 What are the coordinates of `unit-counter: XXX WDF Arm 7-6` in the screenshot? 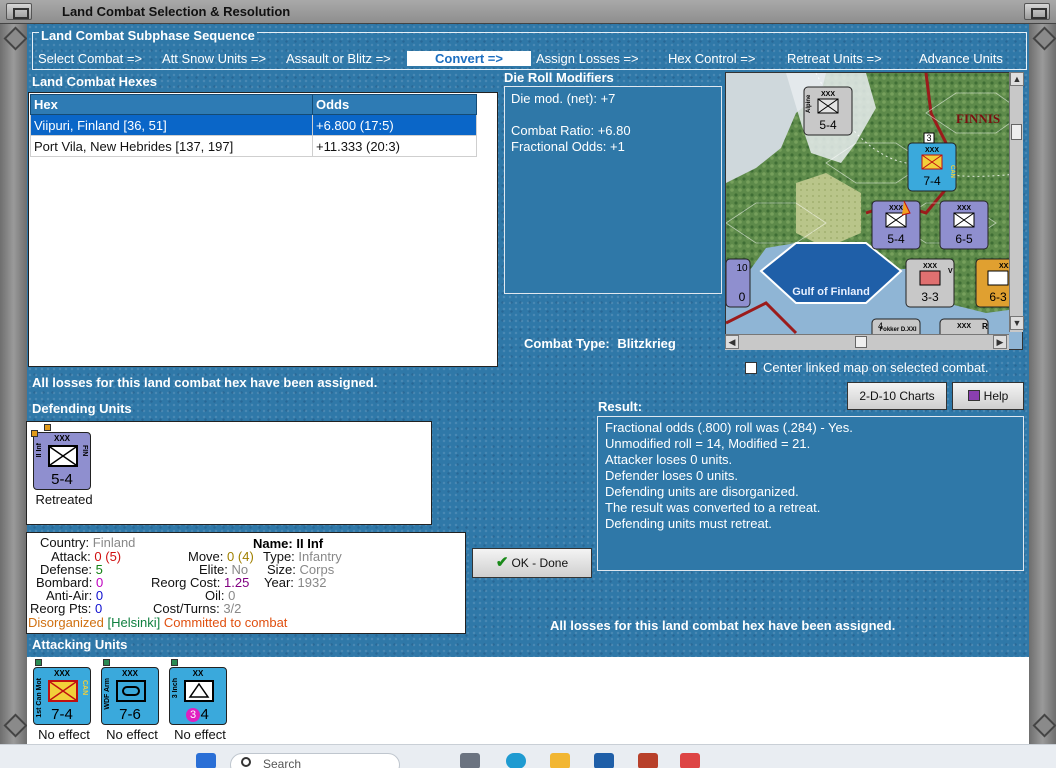 It's located at (130, 696).